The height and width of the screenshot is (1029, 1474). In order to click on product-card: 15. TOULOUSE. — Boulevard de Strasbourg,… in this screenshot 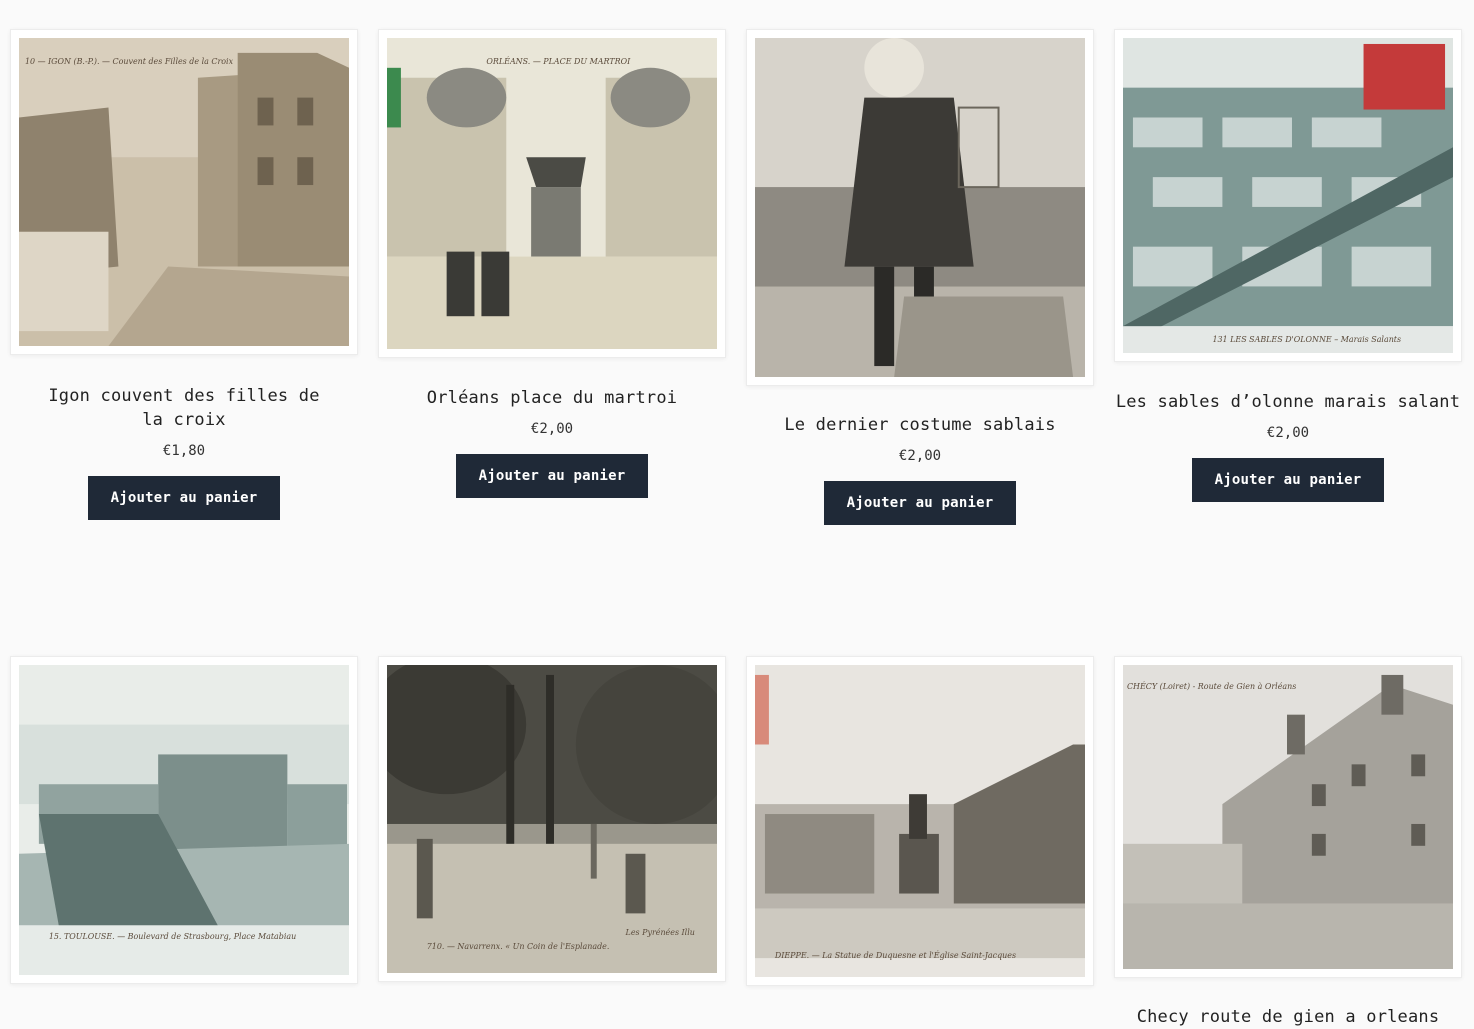, I will do `click(184, 833)`.